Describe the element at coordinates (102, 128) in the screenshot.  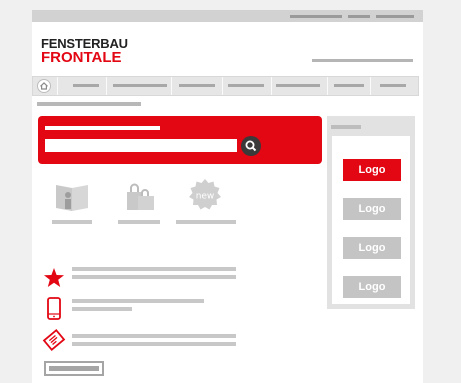
I see `search-heading` at that location.